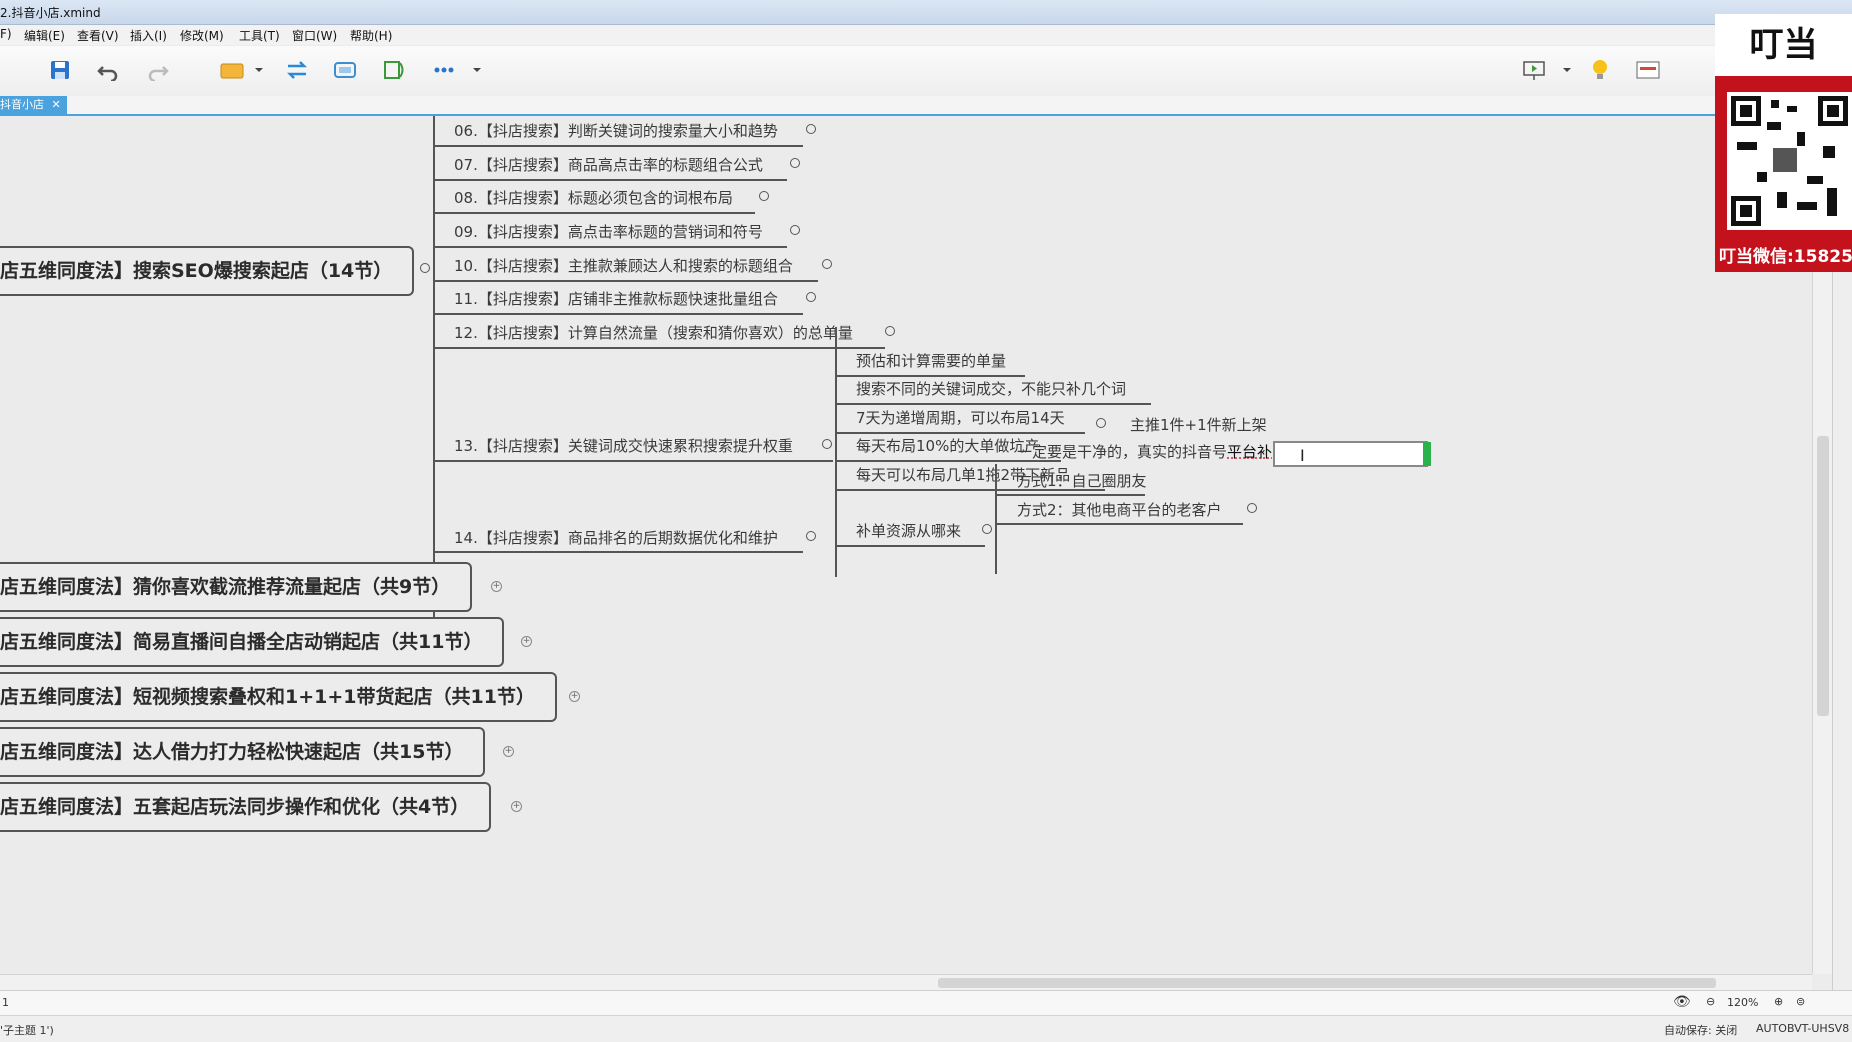 This screenshot has height=1042, width=1852. What do you see at coordinates (297, 70) in the screenshot?
I see `relationship-icon` at bounding box center [297, 70].